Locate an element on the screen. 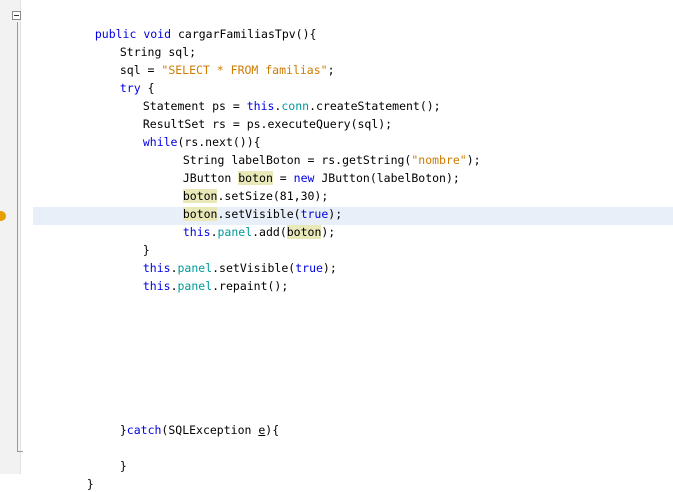  code-line: }catch(SQLException e){ is located at coordinates (192, 421).